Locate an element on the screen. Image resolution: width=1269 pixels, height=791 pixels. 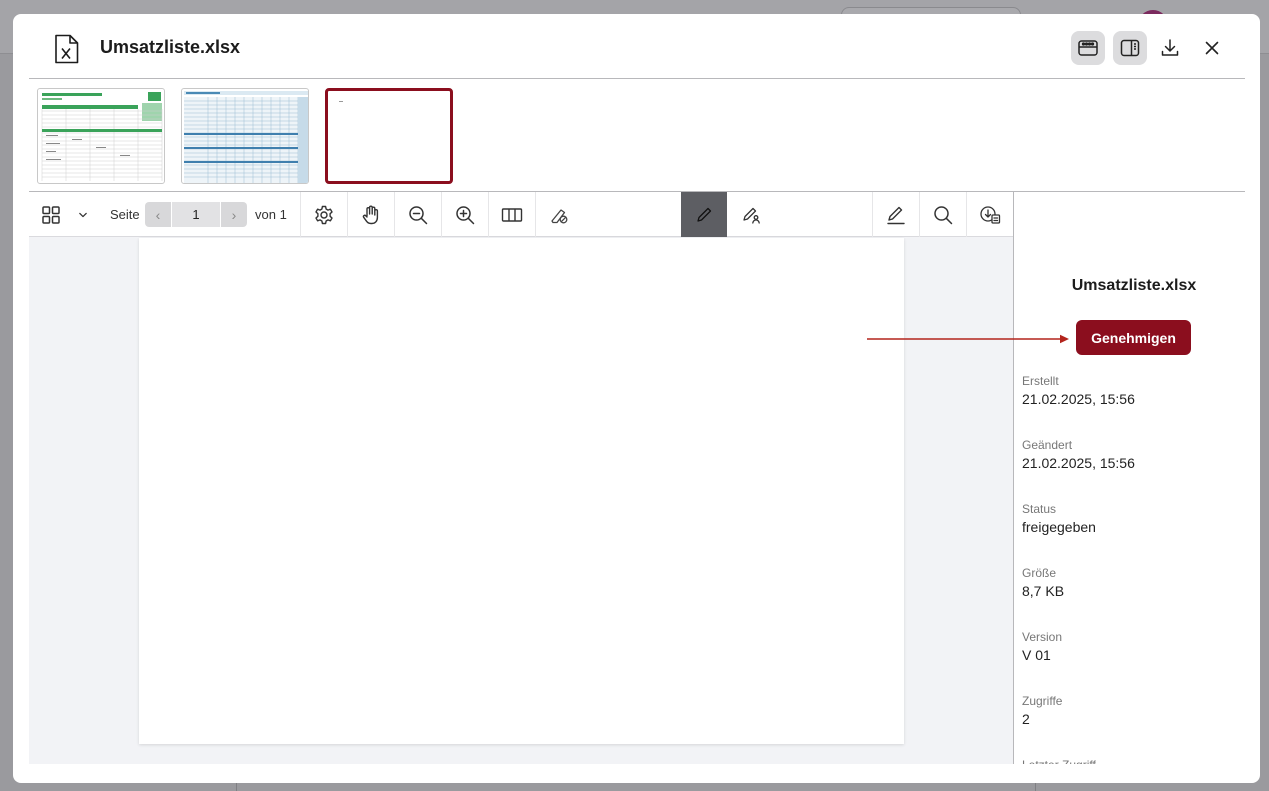
thumbnail-strip-toggle-button is located at coordinates (1088, 48).